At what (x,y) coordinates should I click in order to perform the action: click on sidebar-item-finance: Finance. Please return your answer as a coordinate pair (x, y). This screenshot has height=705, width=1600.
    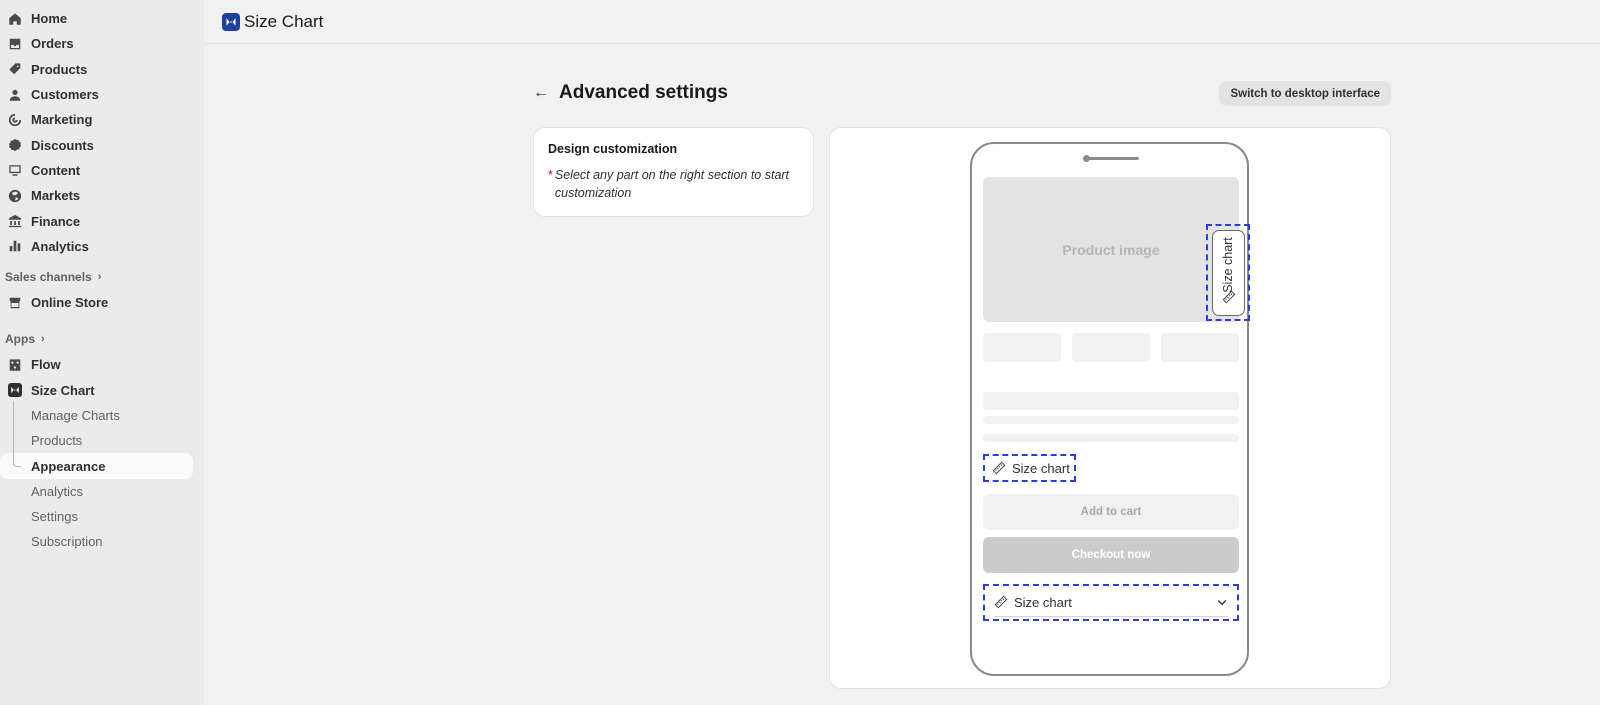
    Looking at the image, I should click on (102, 220).